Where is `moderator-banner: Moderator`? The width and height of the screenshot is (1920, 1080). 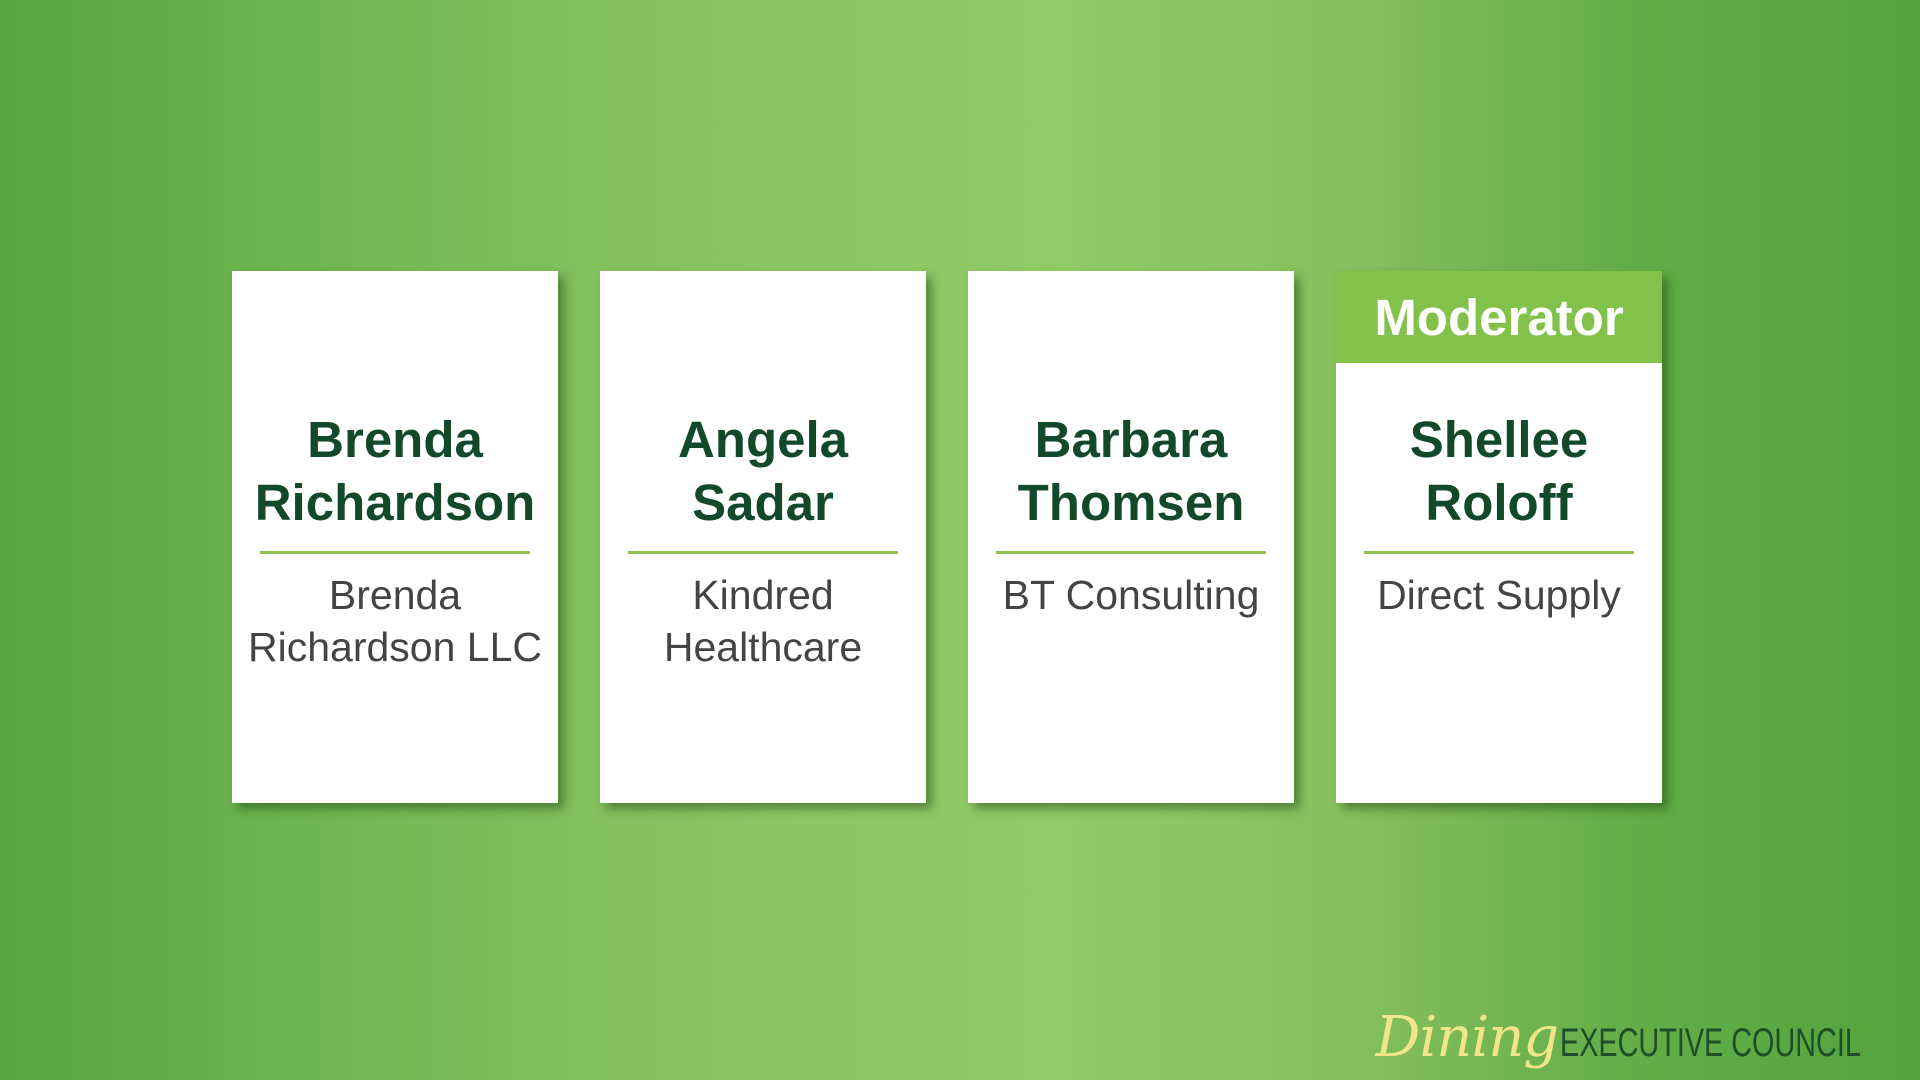
moderator-banner: Moderator is located at coordinates (1499, 317).